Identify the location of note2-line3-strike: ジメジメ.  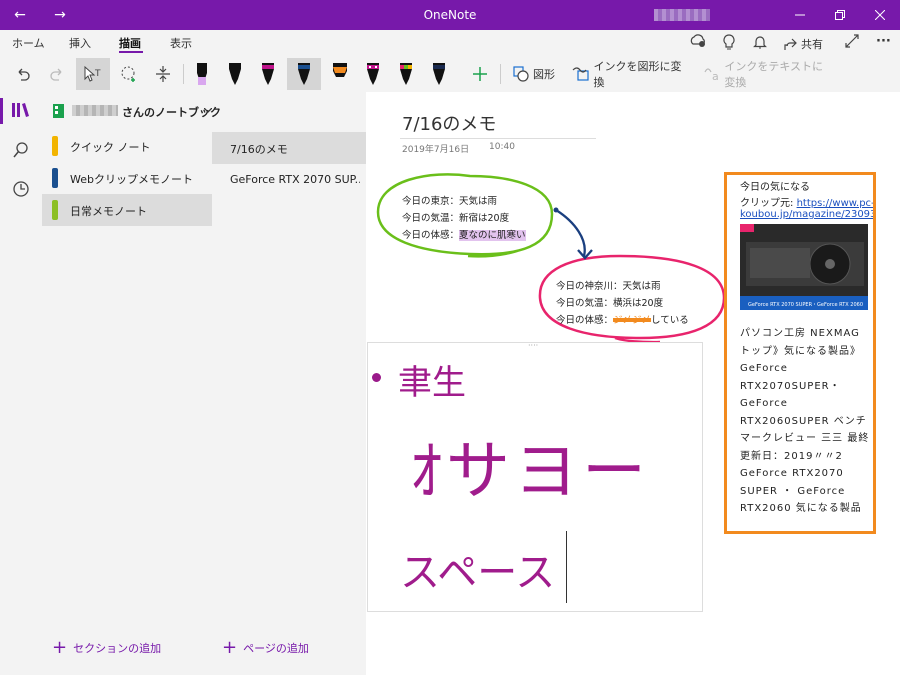
(632, 320).